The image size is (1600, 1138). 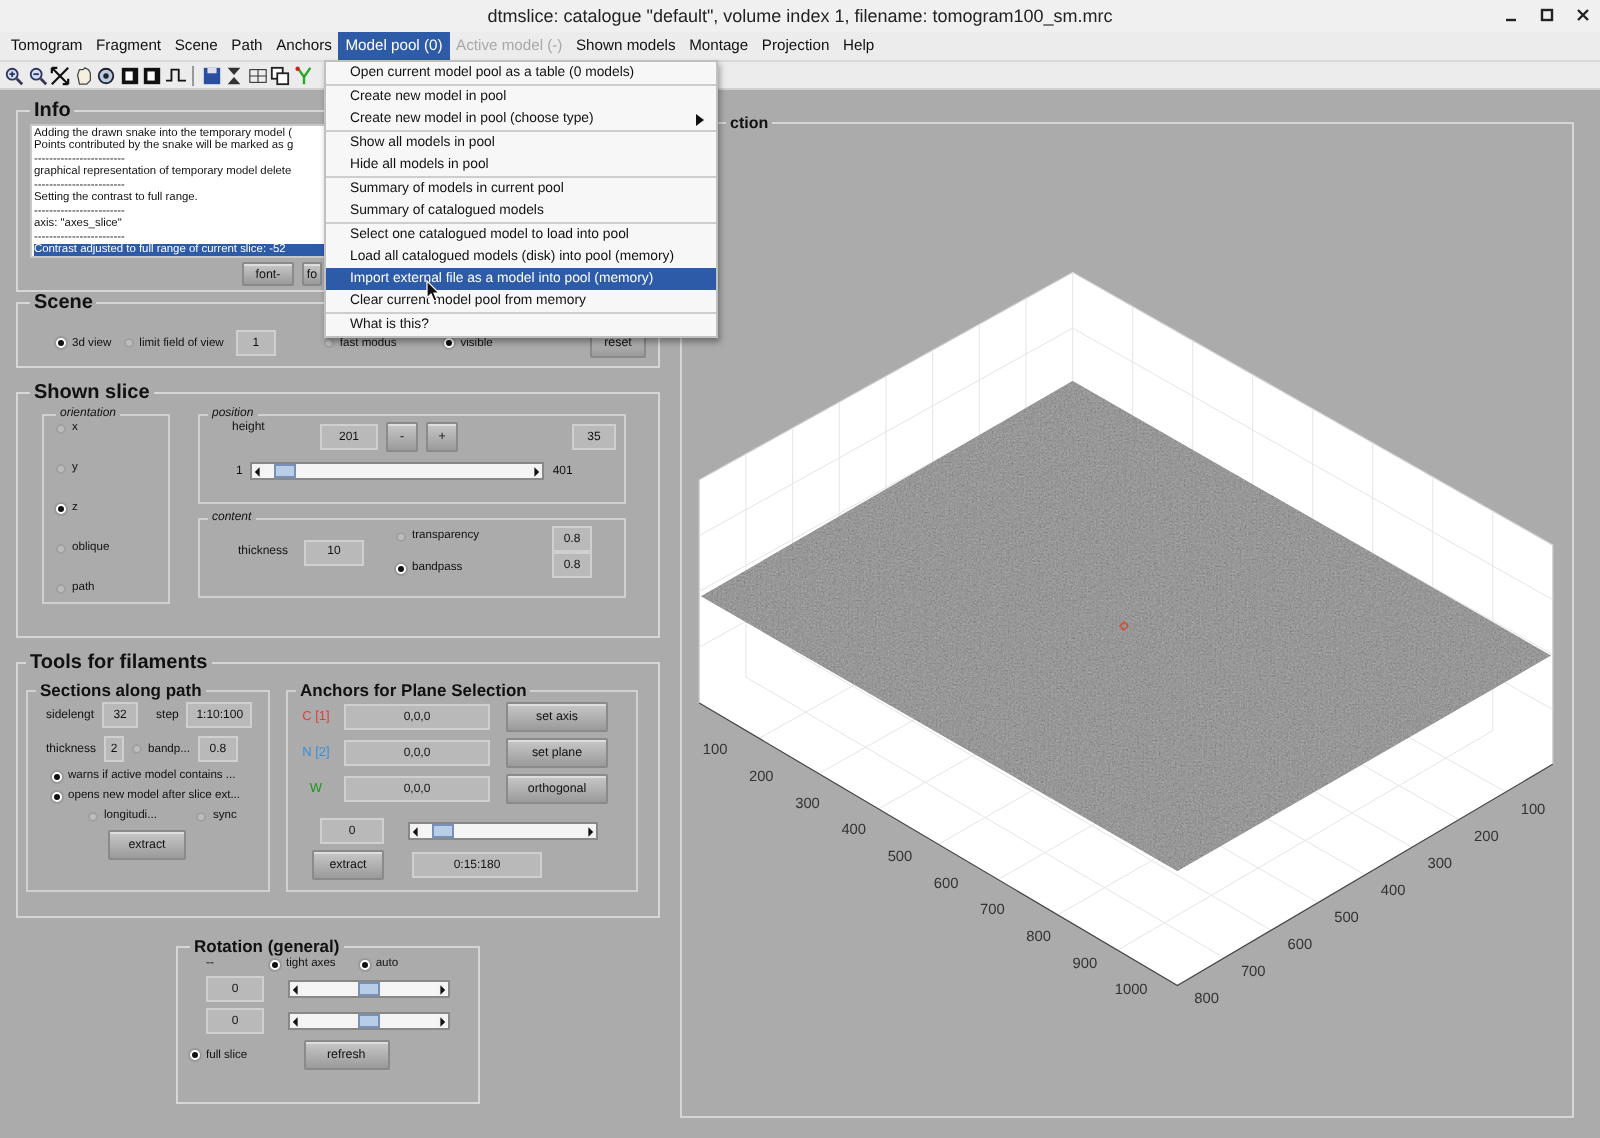 I want to click on panel-title: Rotation (general), so click(x=267, y=946).